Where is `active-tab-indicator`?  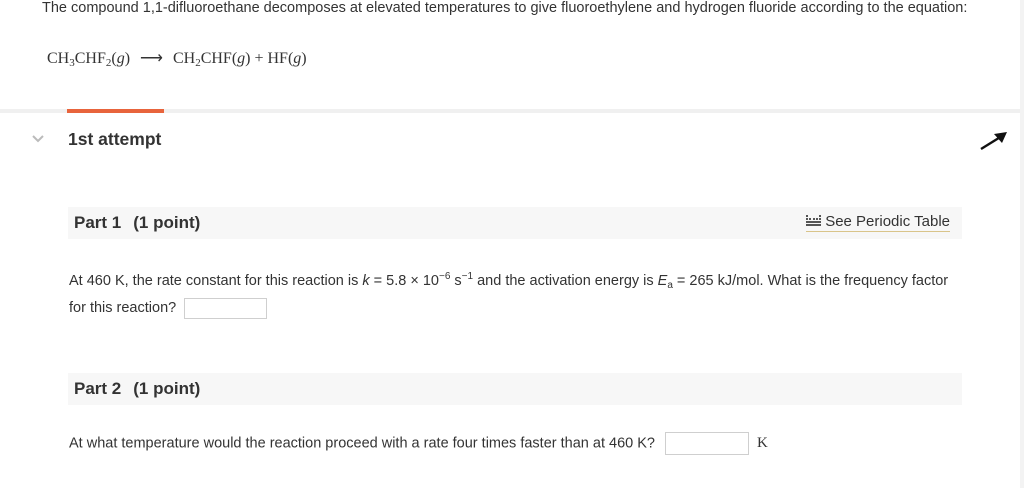
active-tab-indicator is located at coordinates (115, 111).